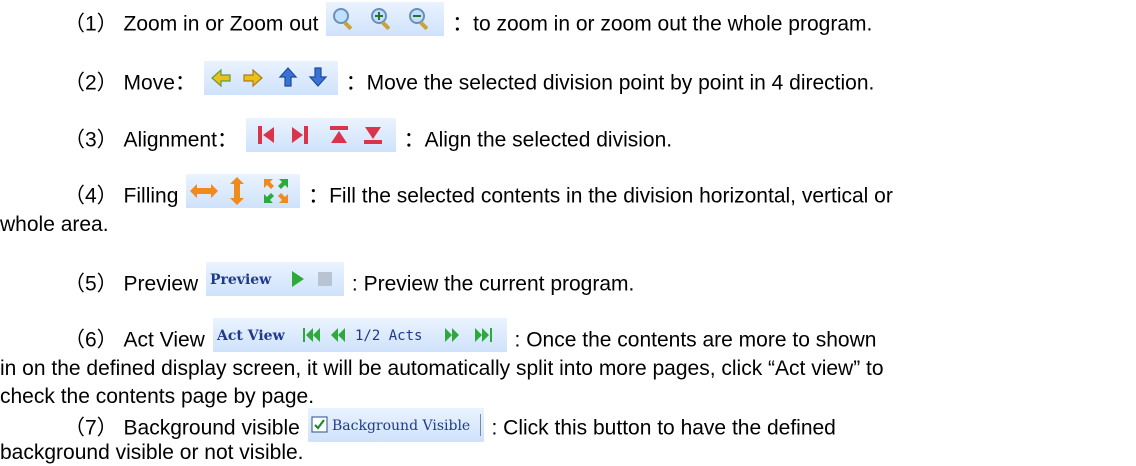 This screenshot has width=1136, height=466. What do you see at coordinates (91, 83) in the screenshot?
I see `item-number: （2）` at bounding box center [91, 83].